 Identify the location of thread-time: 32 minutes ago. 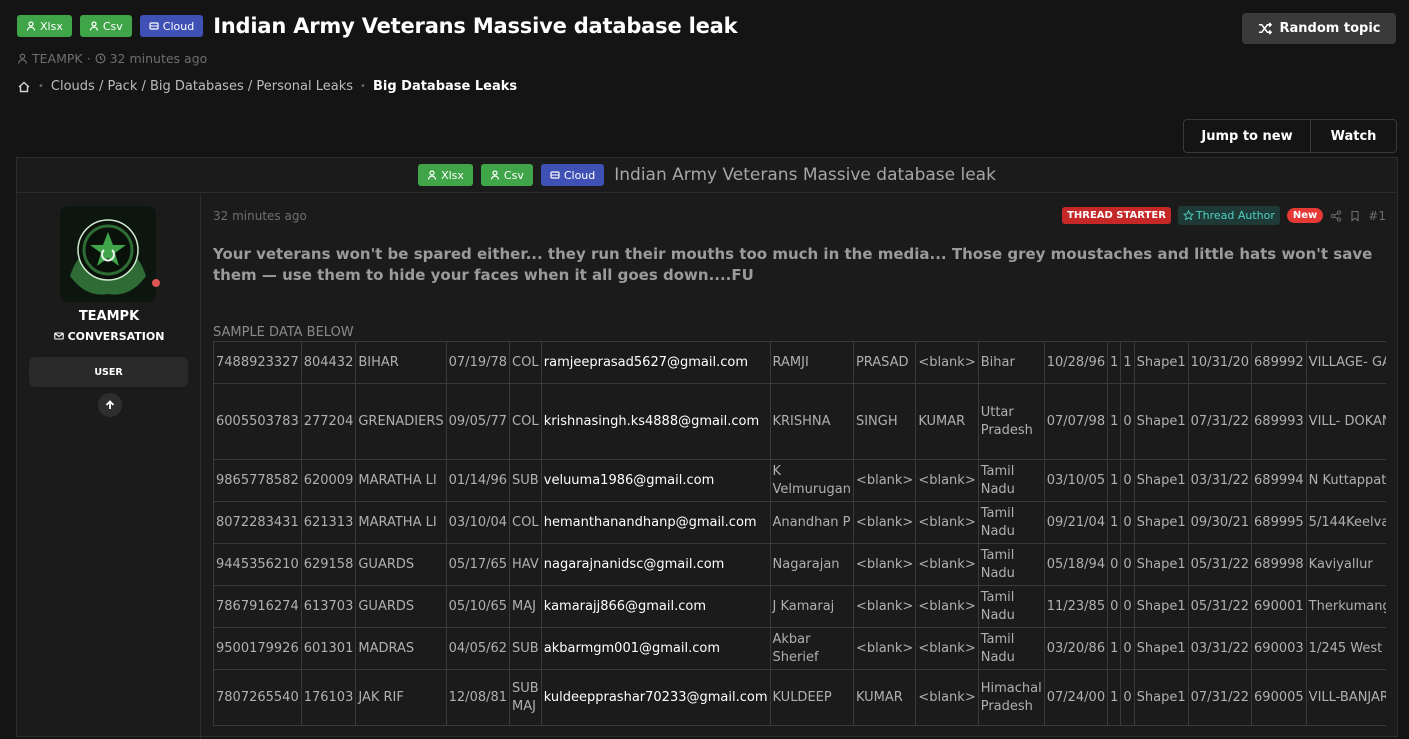
(158, 58).